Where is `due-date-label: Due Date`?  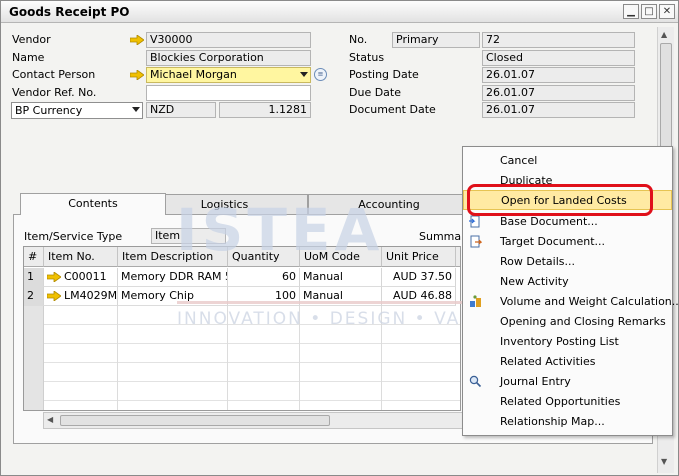 due-date-label: Due Date is located at coordinates (375, 92).